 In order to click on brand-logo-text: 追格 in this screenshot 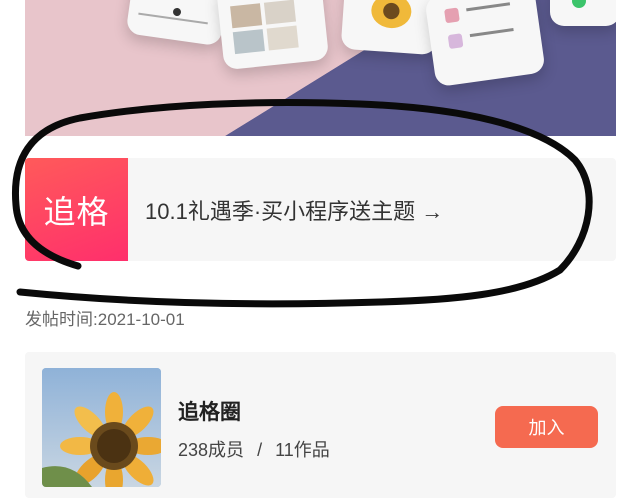, I will do `click(76, 211)`.